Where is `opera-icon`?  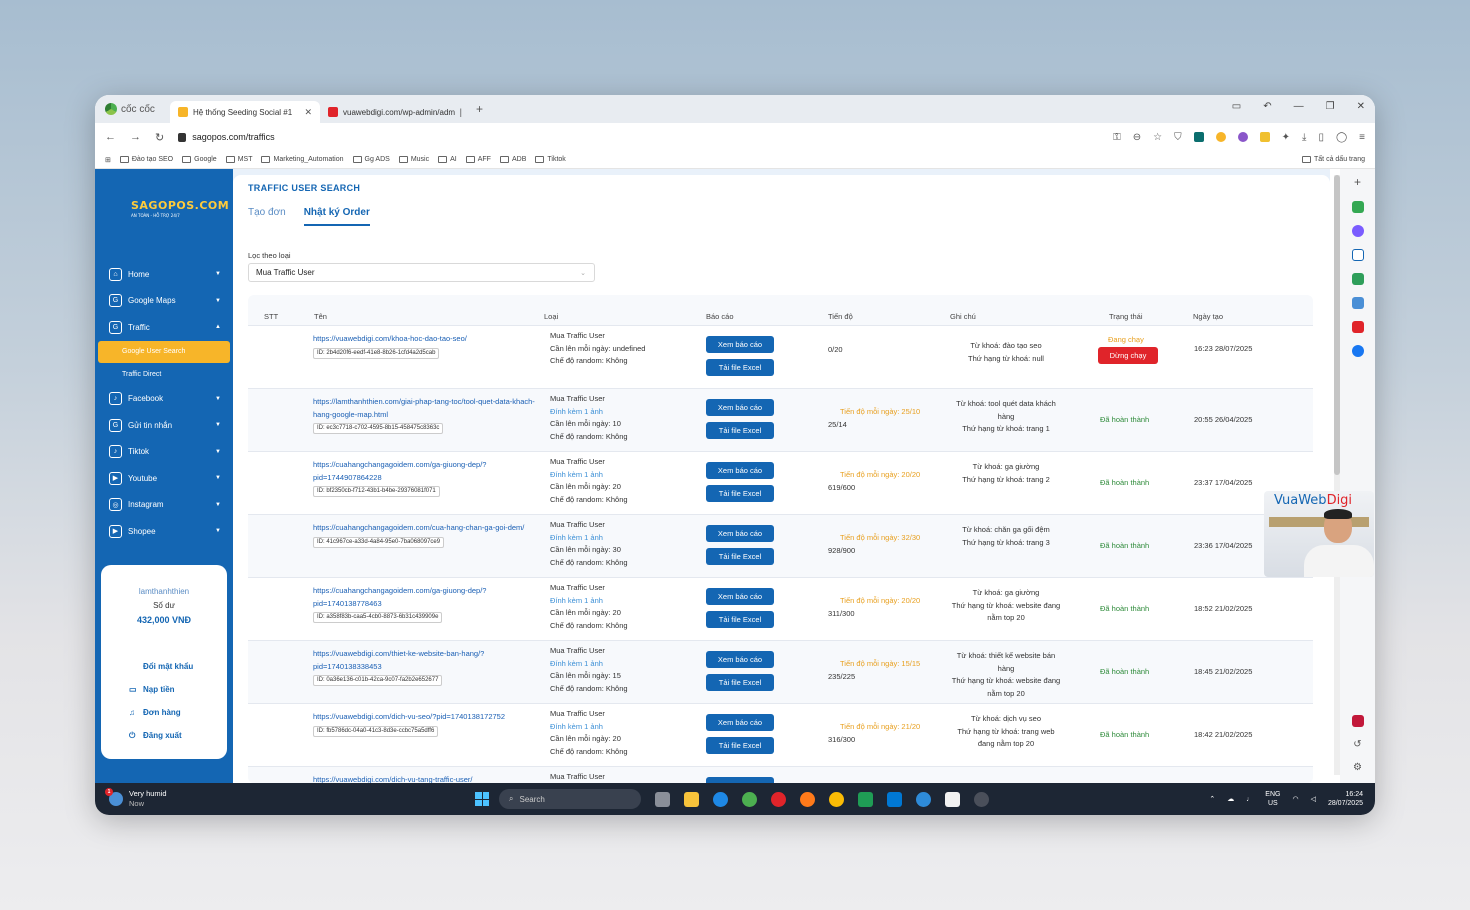 opera-icon is located at coordinates (778, 799).